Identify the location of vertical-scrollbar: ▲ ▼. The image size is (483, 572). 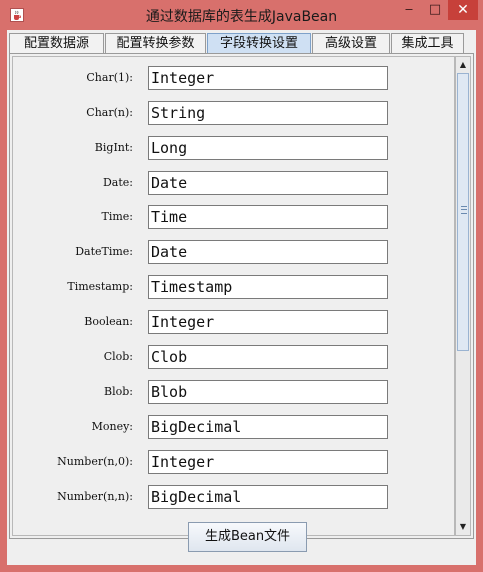
(463, 296).